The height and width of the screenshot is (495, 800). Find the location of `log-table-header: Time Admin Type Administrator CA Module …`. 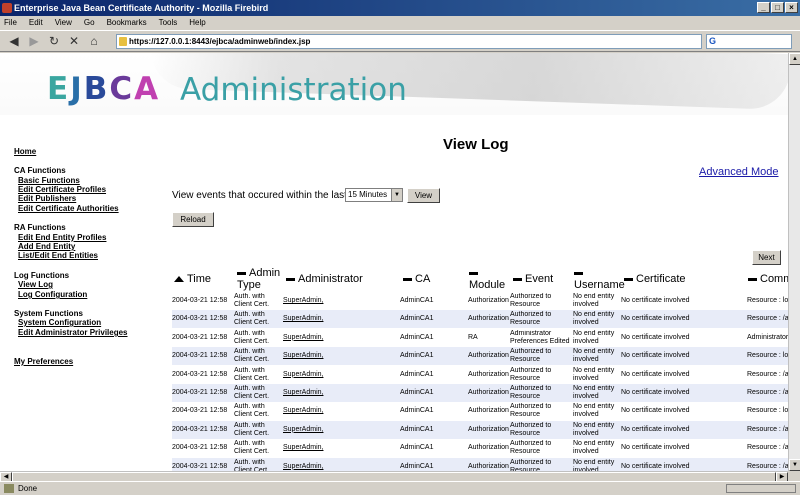

log-table-header: Time Admin Type Administrator CA Module … is located at coordinates (480, 279).